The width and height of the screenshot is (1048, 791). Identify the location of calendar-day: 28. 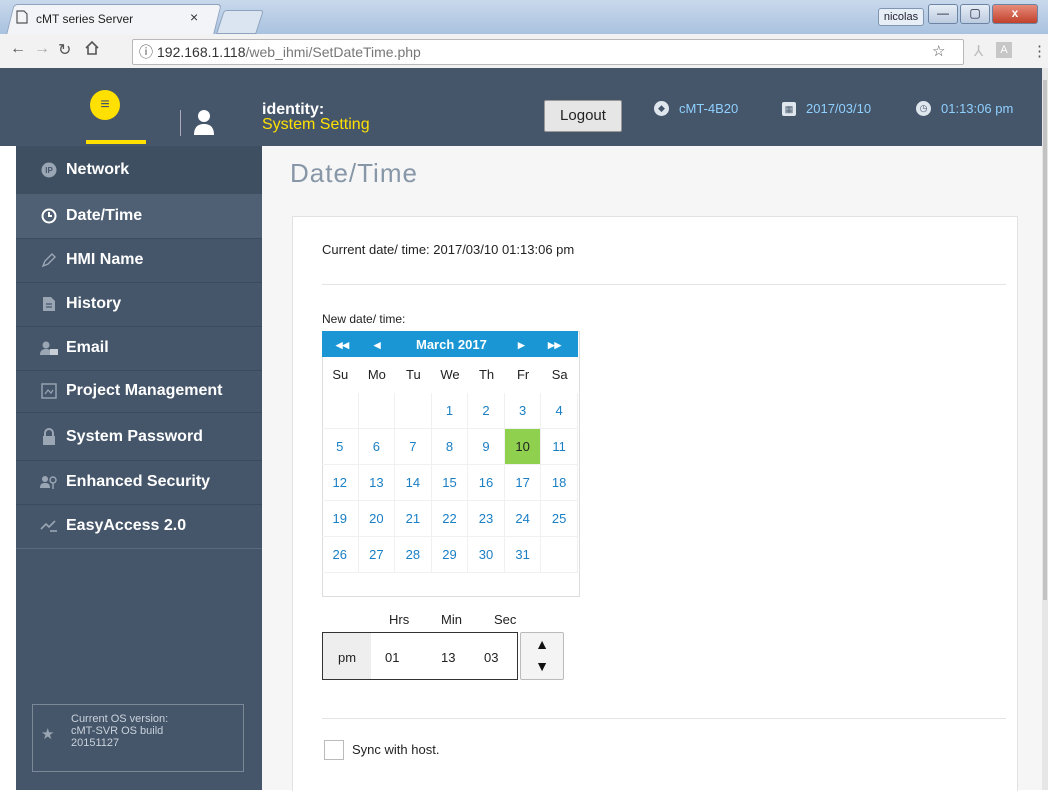
(413, 555).